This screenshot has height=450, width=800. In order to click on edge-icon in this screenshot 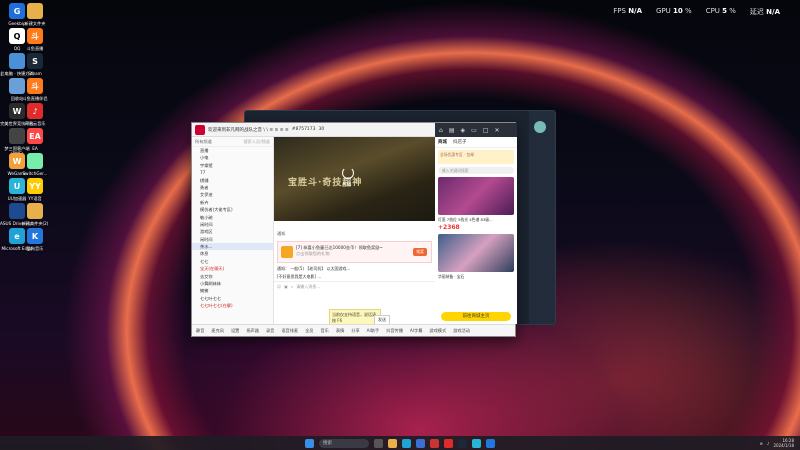, I will do `click(406, 443)`.